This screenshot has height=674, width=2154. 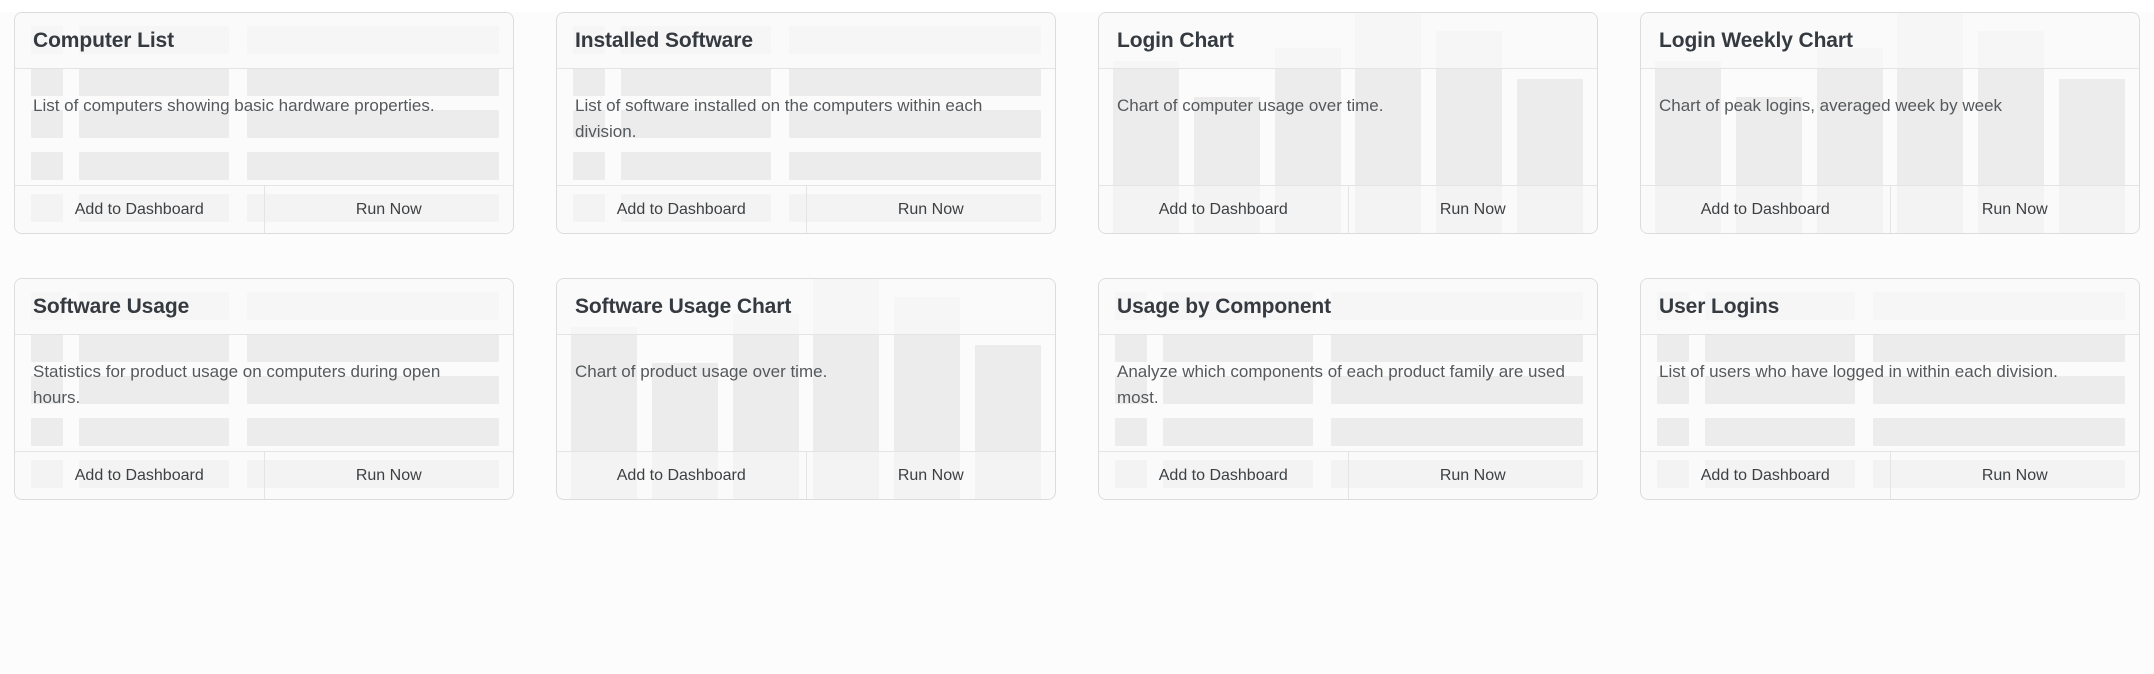 I want to click on card-body: Chart of product usage over time., so click(x=806, y=393).